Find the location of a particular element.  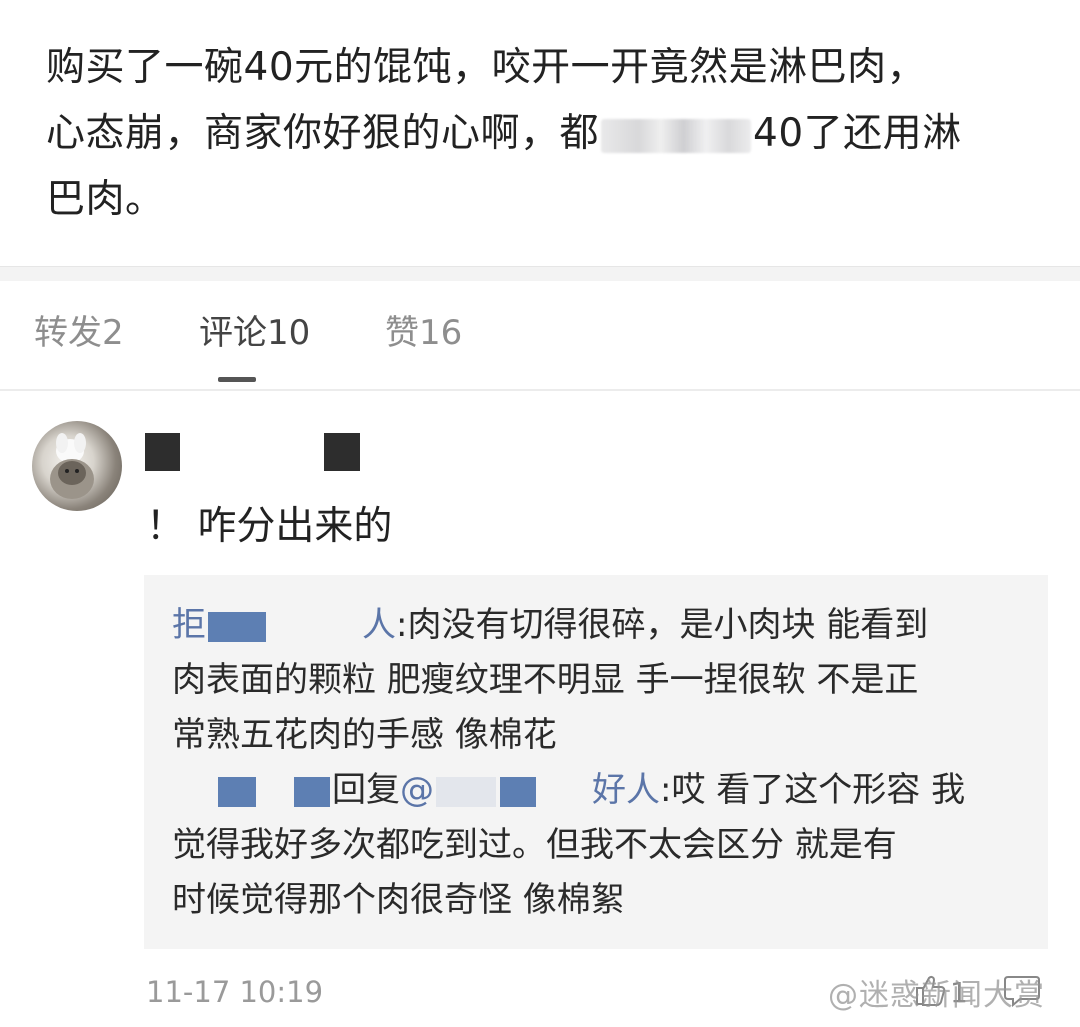

reply-2-author is located at coordinates (252, 790).